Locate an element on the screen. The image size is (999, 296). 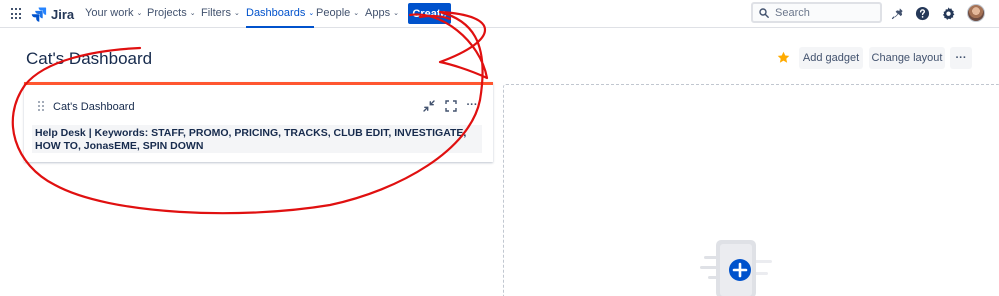
nav-label: Your work is located at coordinates (109, 13).